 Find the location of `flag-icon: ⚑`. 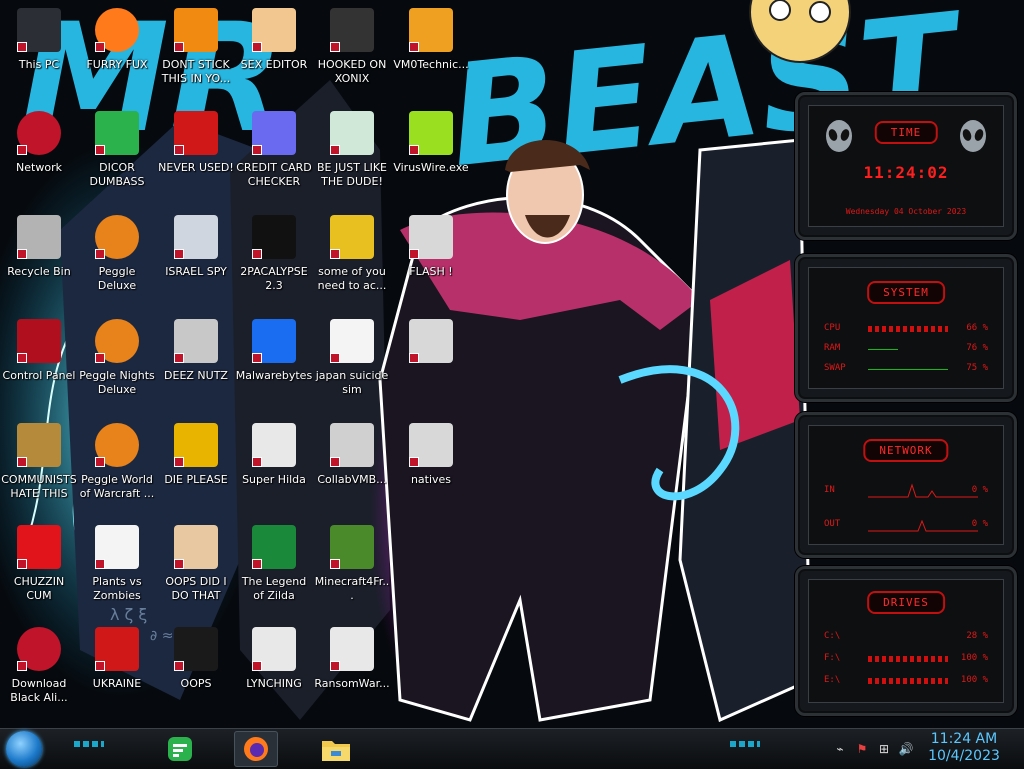

flag-icon: ⚑ is located at coordinates (862, 749).